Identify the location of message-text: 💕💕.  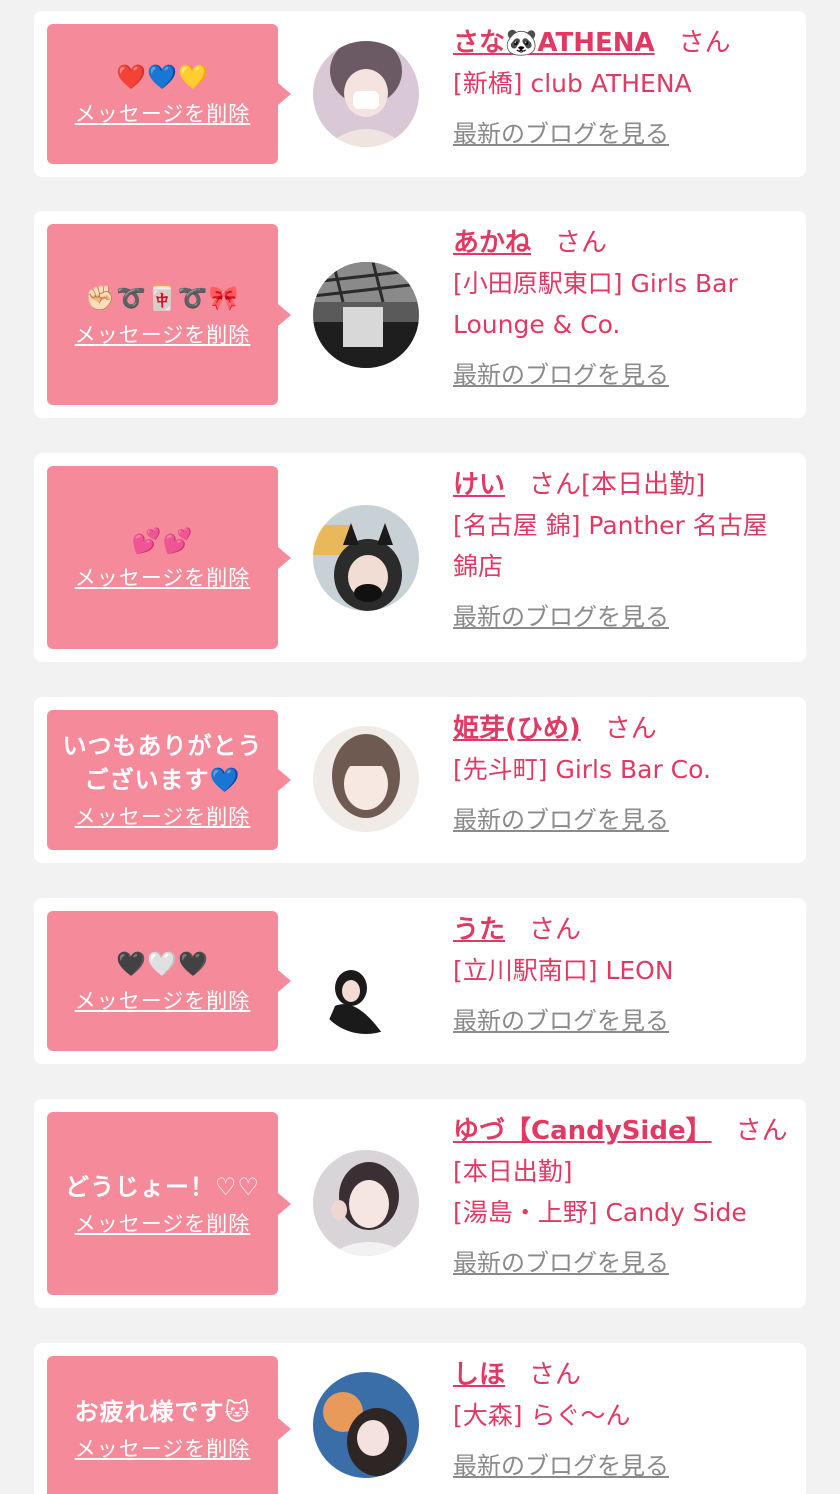
(162, 540).